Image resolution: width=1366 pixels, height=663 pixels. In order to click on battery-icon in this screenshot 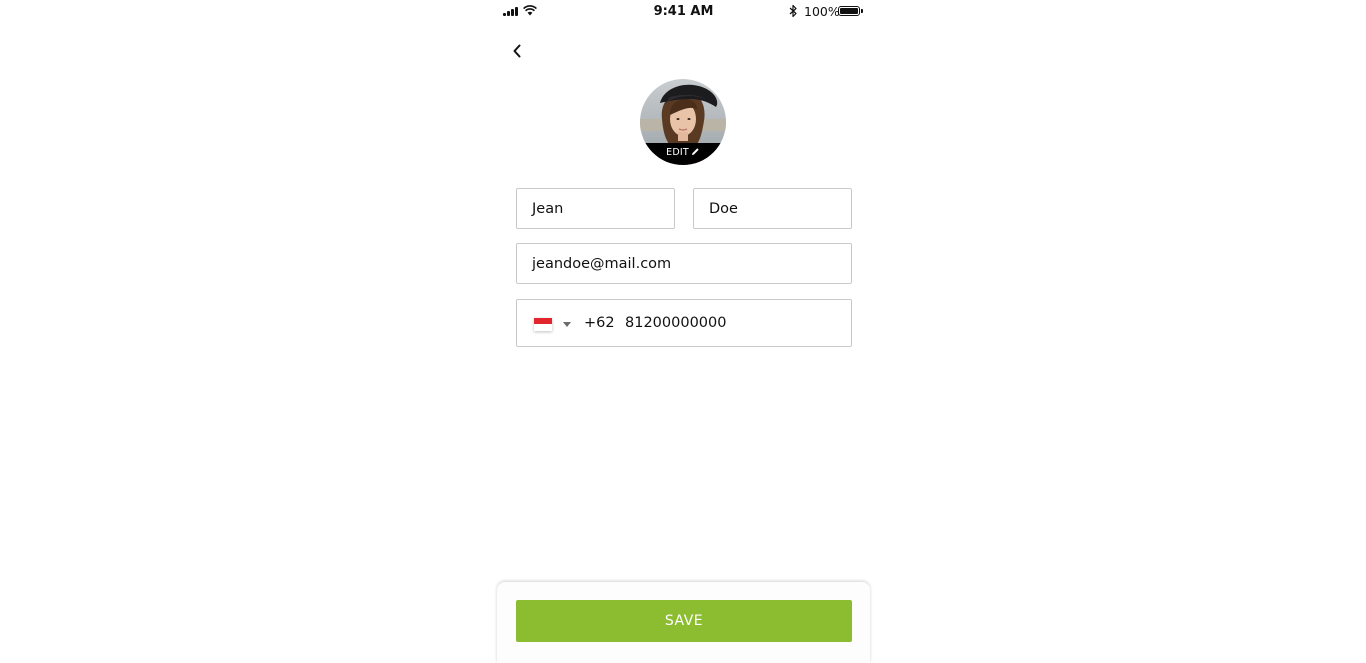, I will do `click(849, 11)`.